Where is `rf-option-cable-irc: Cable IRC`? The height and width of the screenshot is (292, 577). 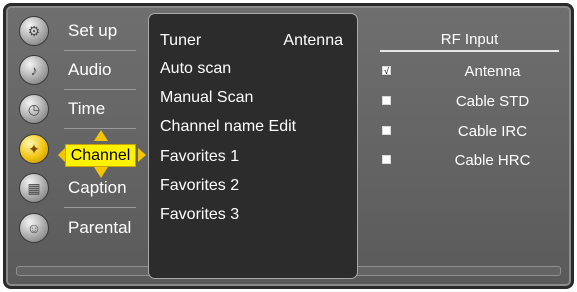 rf-option-cable-irc: Cable IRC is located at coordinates (469, 132).